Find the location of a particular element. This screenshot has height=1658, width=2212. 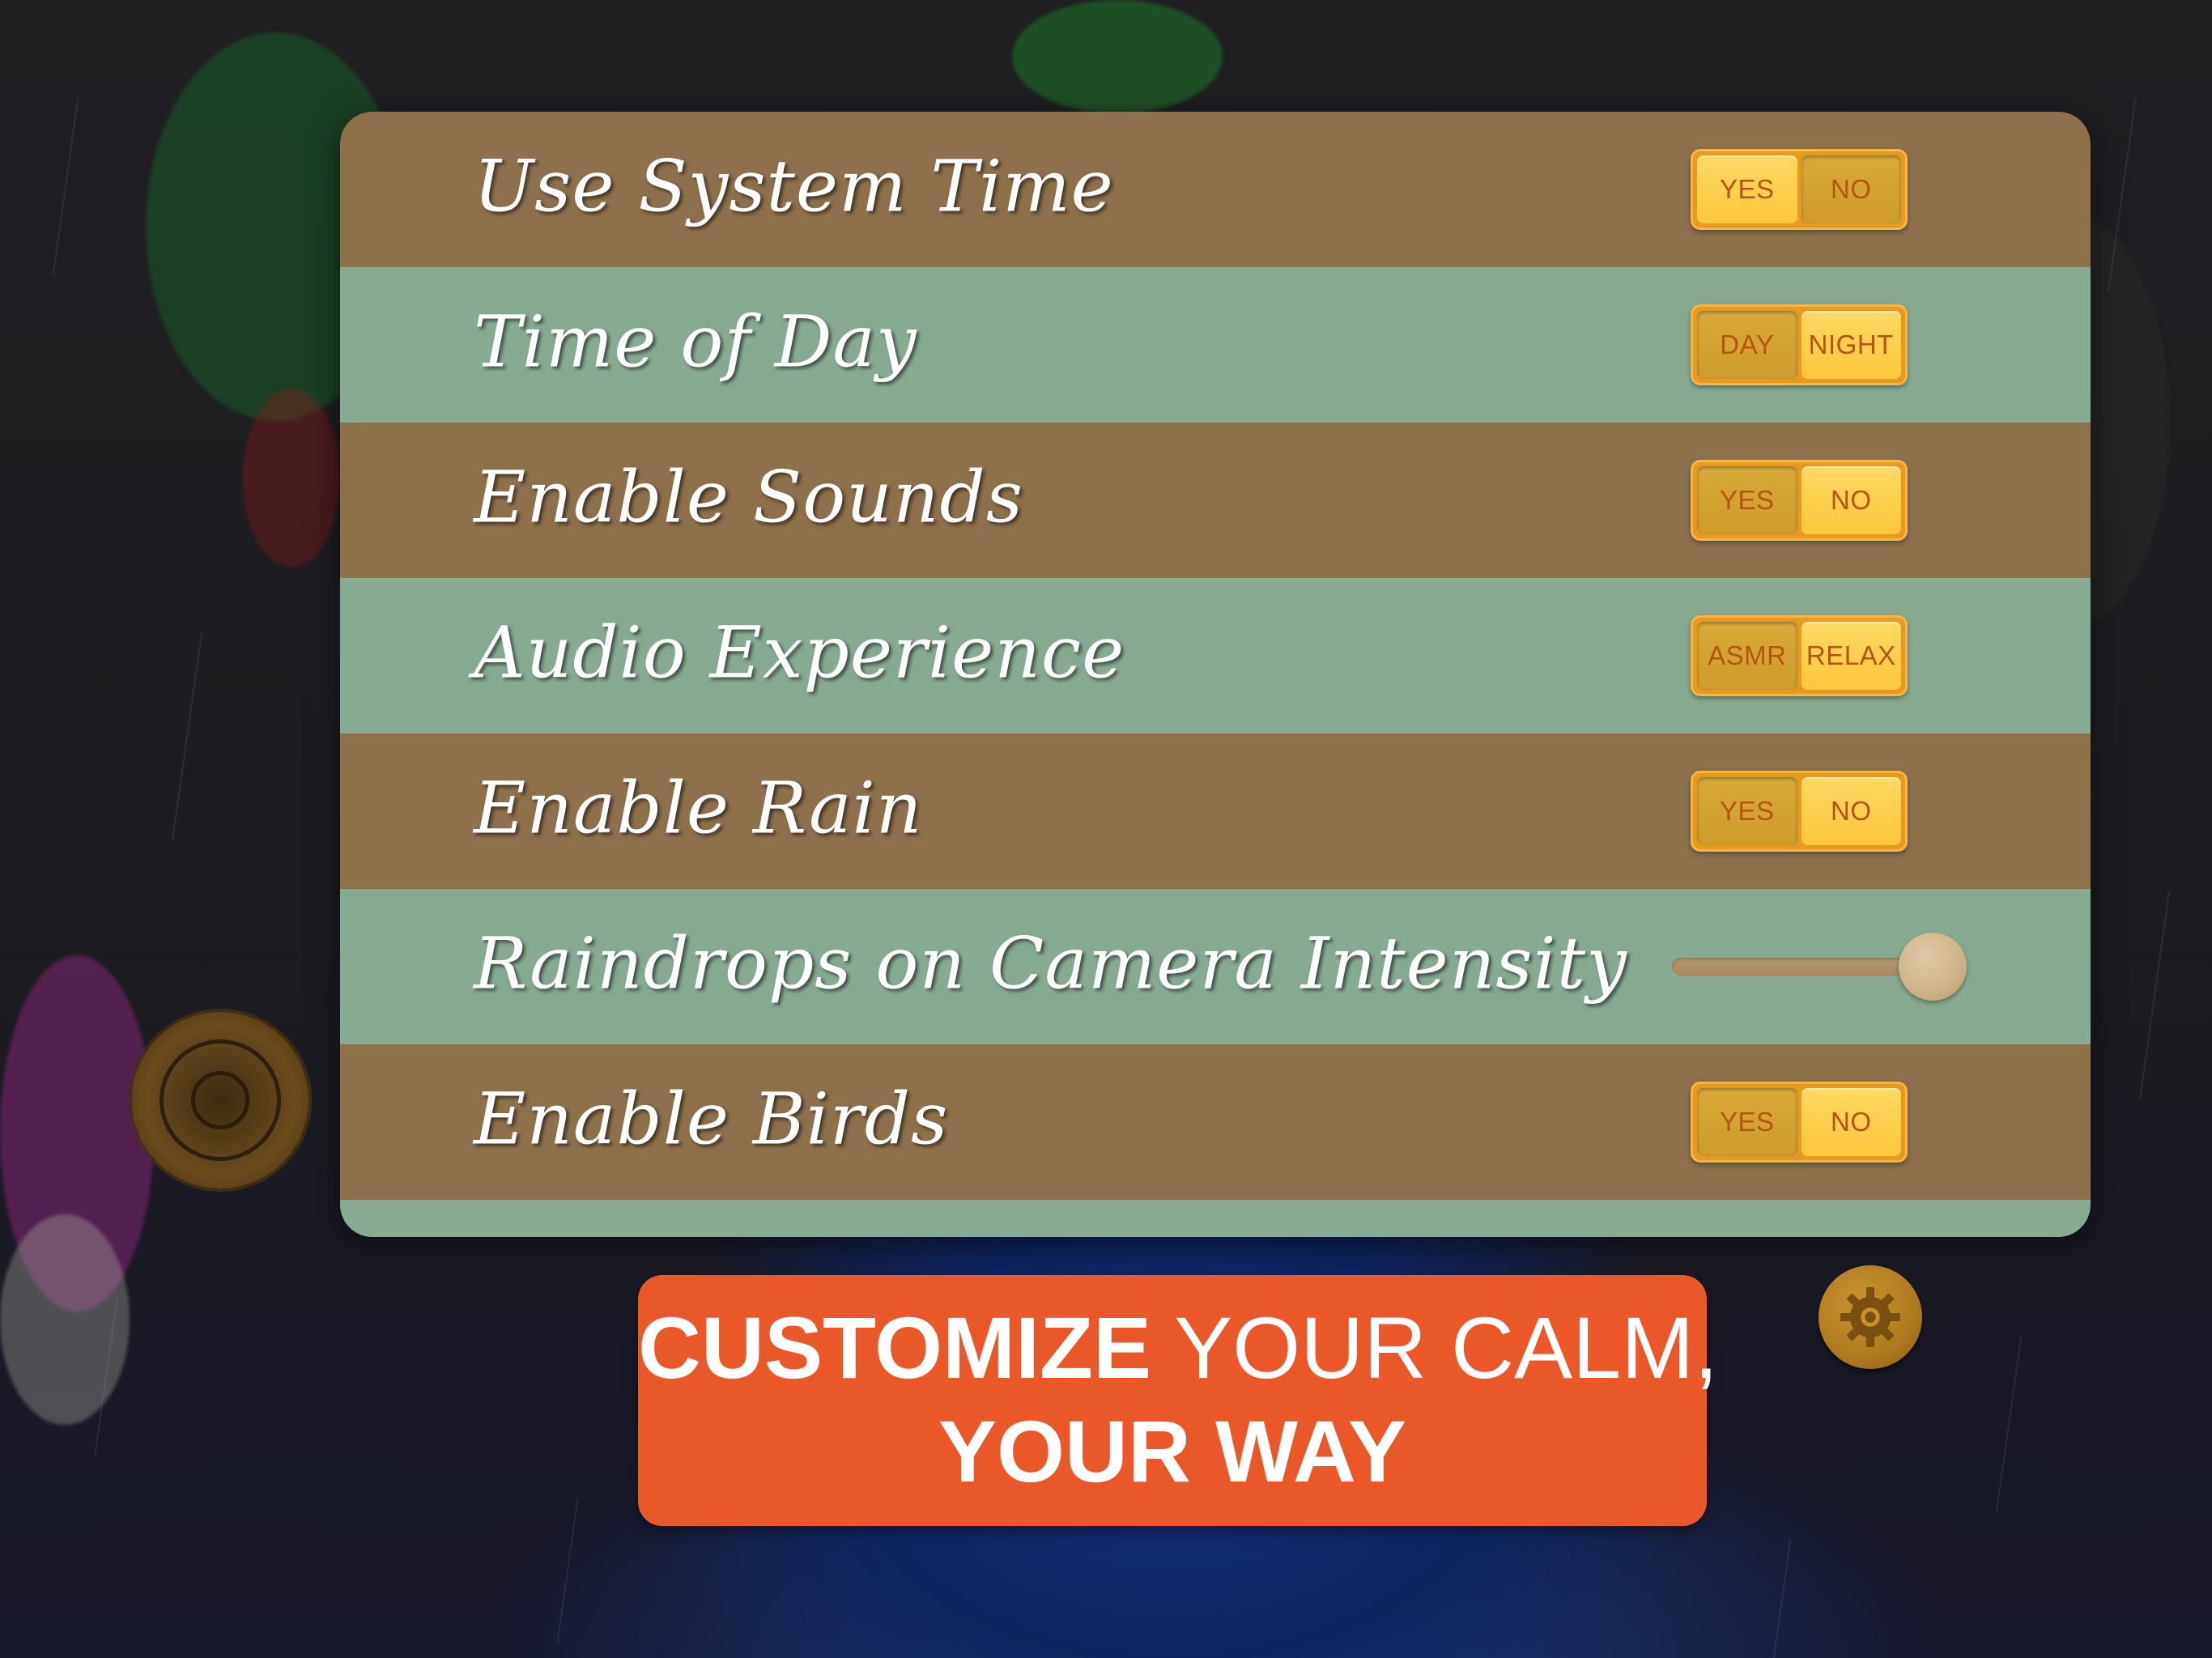

slider-thumb is located at coordinates (1933, 967).